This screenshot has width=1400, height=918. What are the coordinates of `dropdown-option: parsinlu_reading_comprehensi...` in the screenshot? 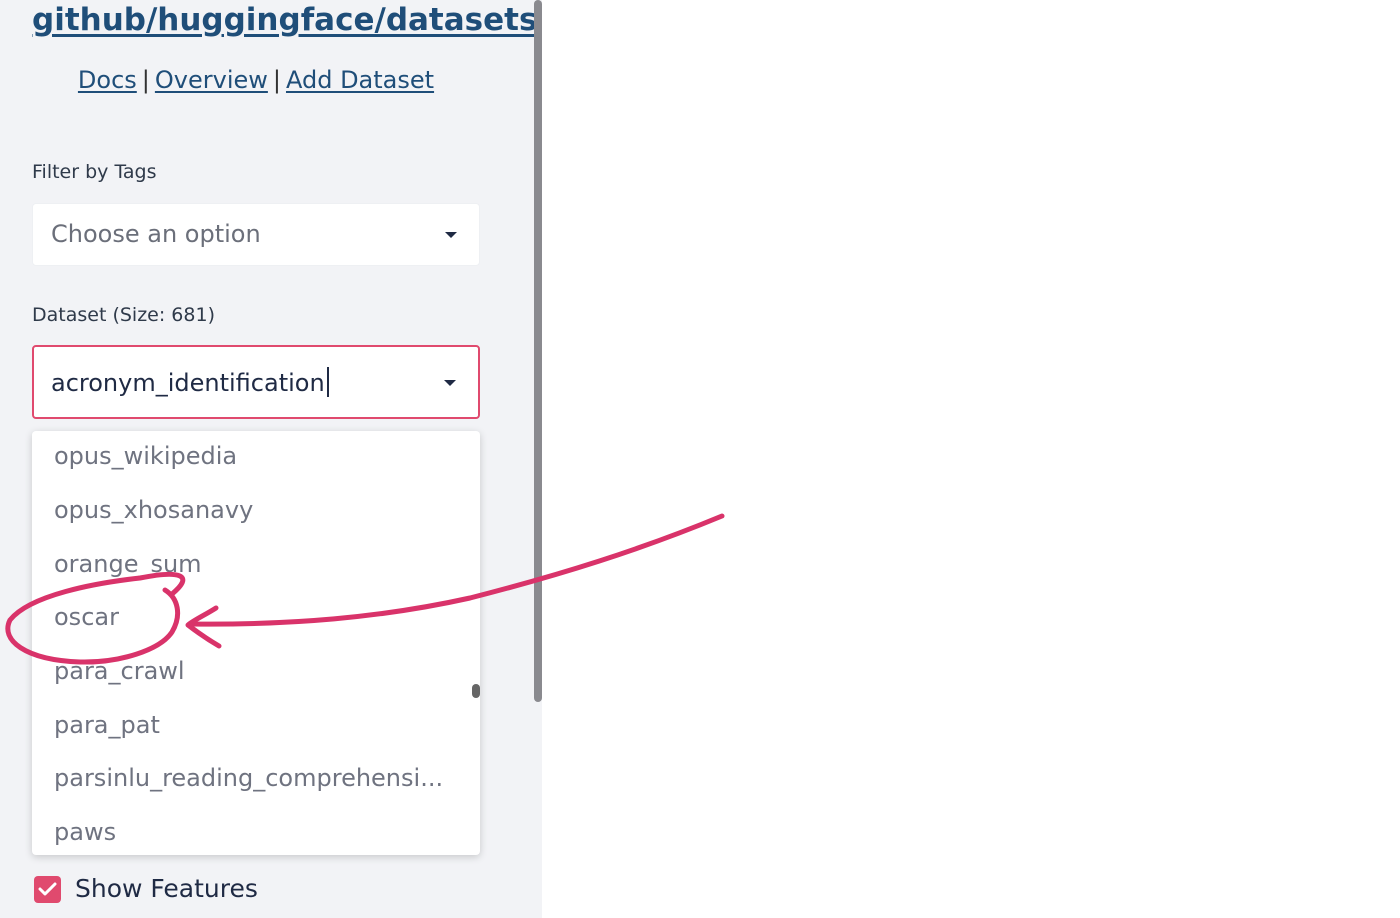 It's located at (248, 778).